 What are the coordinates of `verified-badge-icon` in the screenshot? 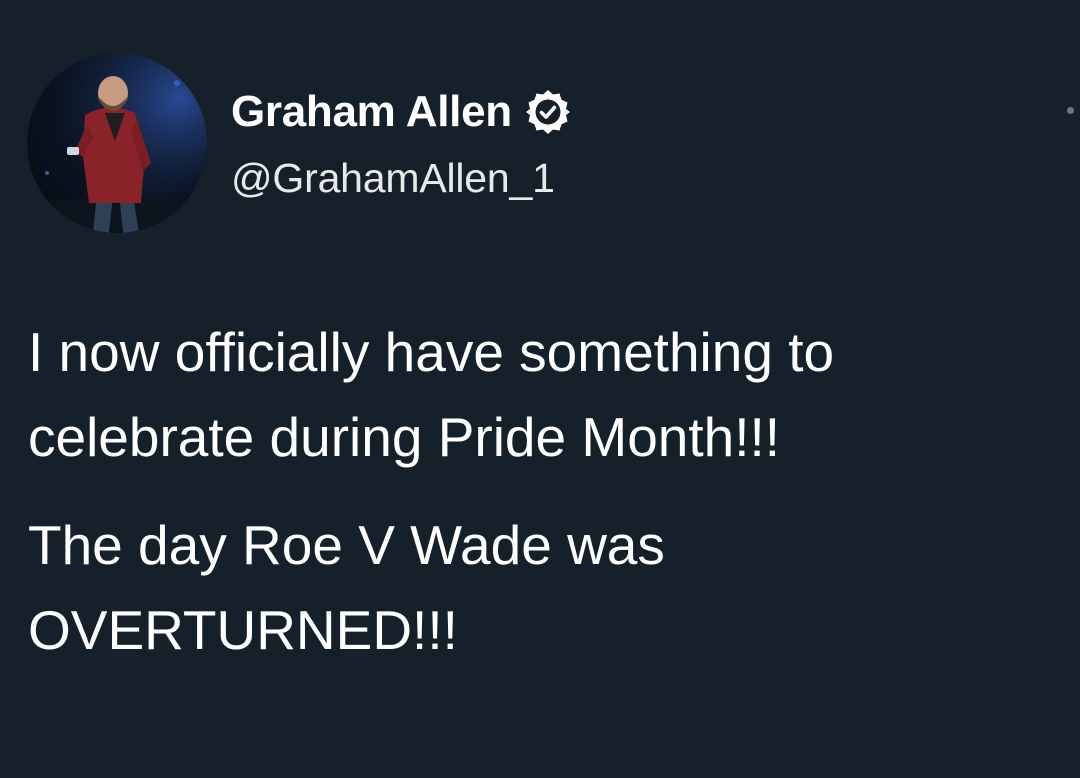 It's located at (547, 112).